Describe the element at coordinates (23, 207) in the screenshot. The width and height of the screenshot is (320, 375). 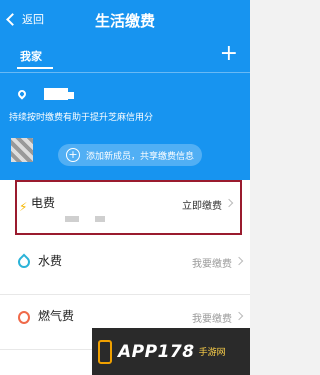
I see `lightning-icon: ⚡` at that location.